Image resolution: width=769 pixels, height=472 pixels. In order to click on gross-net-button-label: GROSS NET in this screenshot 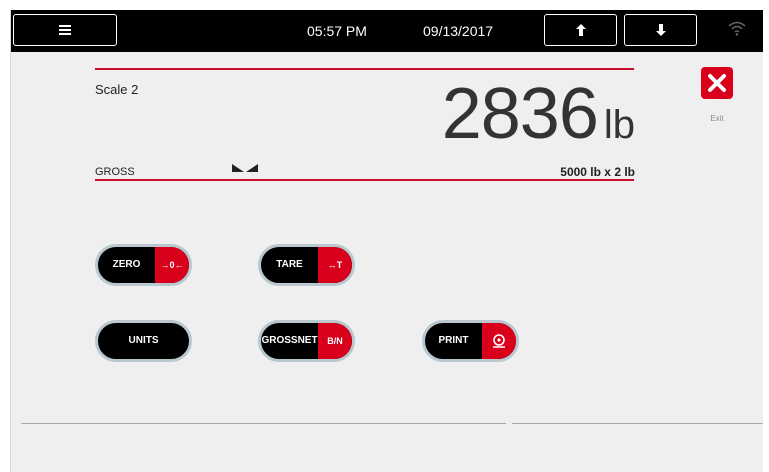, I will do `click(289, 341)`.